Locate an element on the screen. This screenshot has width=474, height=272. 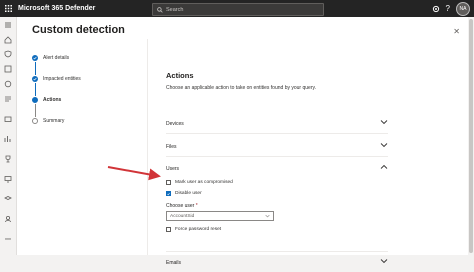
step-current-icon is located at coordinates (35, 100).